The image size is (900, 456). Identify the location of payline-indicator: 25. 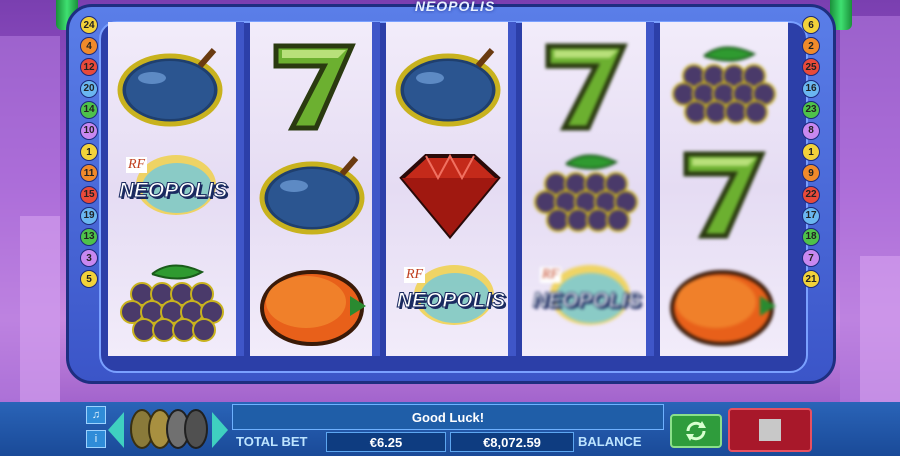
(811, 67).